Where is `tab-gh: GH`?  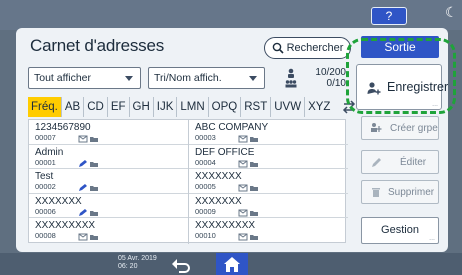
tab-gh: GH is located at coordinates (141, 107).